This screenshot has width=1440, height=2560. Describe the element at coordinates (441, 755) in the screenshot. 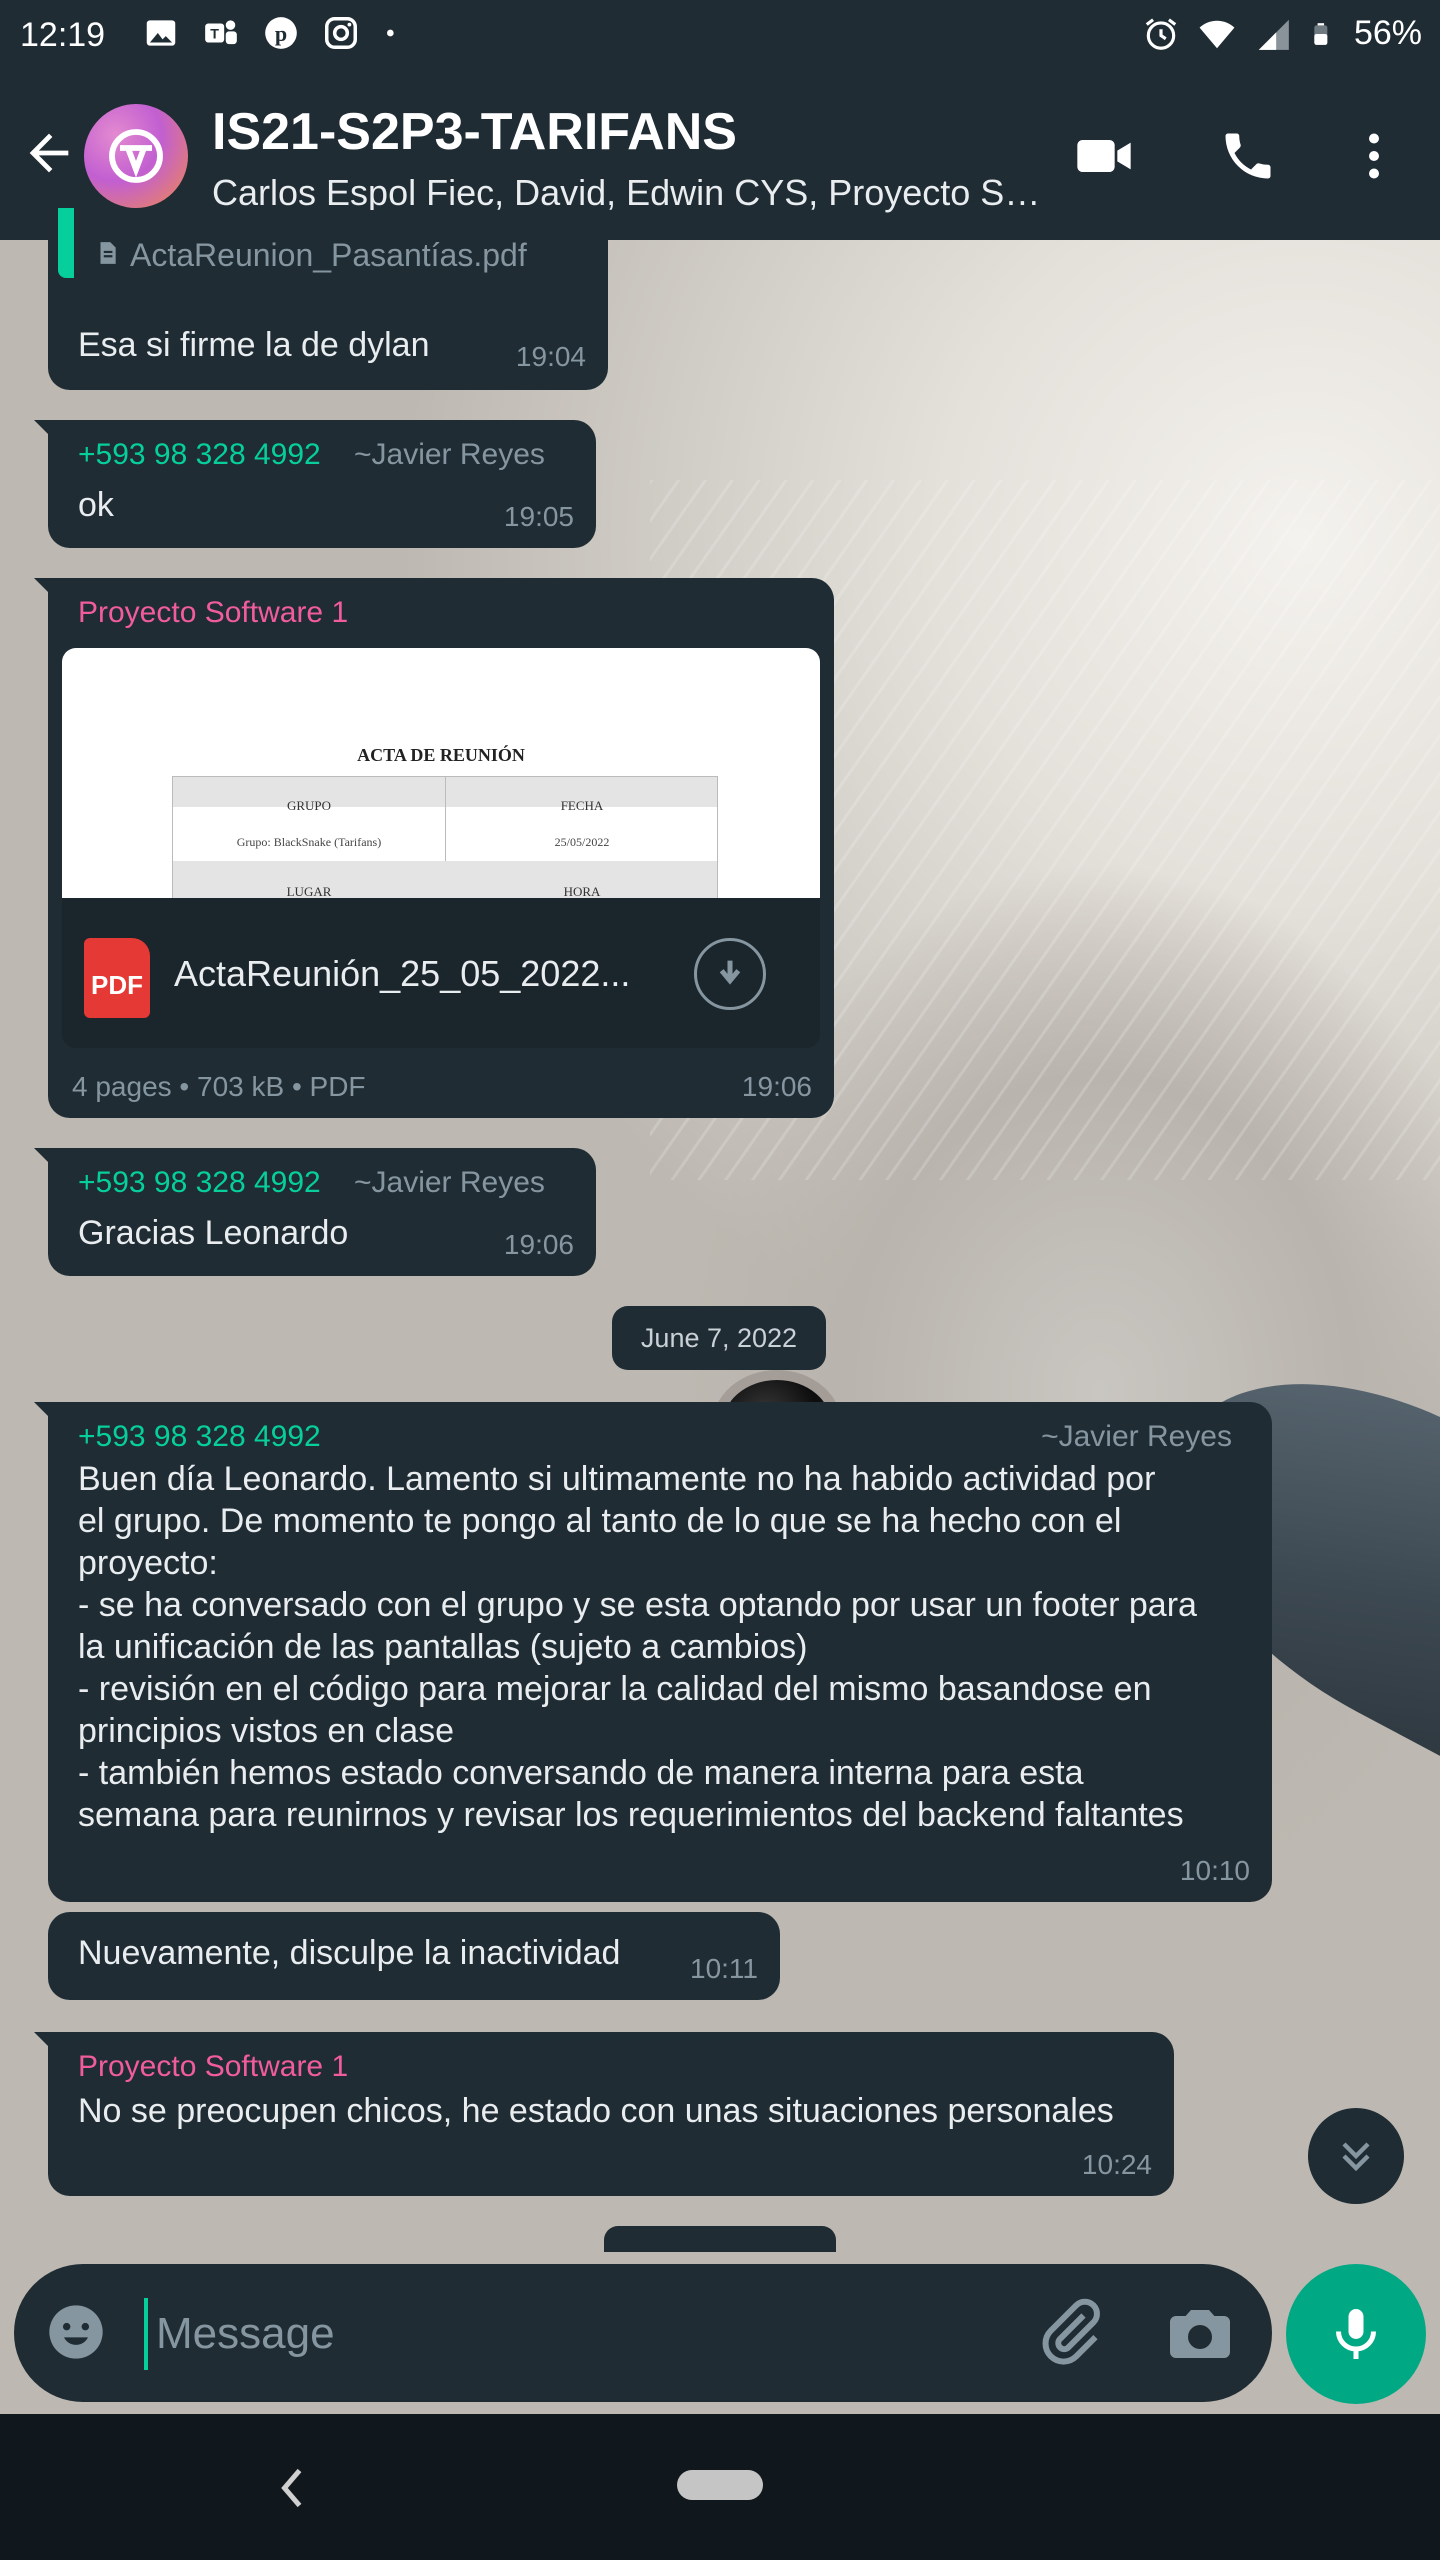

I see `preview-heading: ACTA DE REUNIÓN` at that location.